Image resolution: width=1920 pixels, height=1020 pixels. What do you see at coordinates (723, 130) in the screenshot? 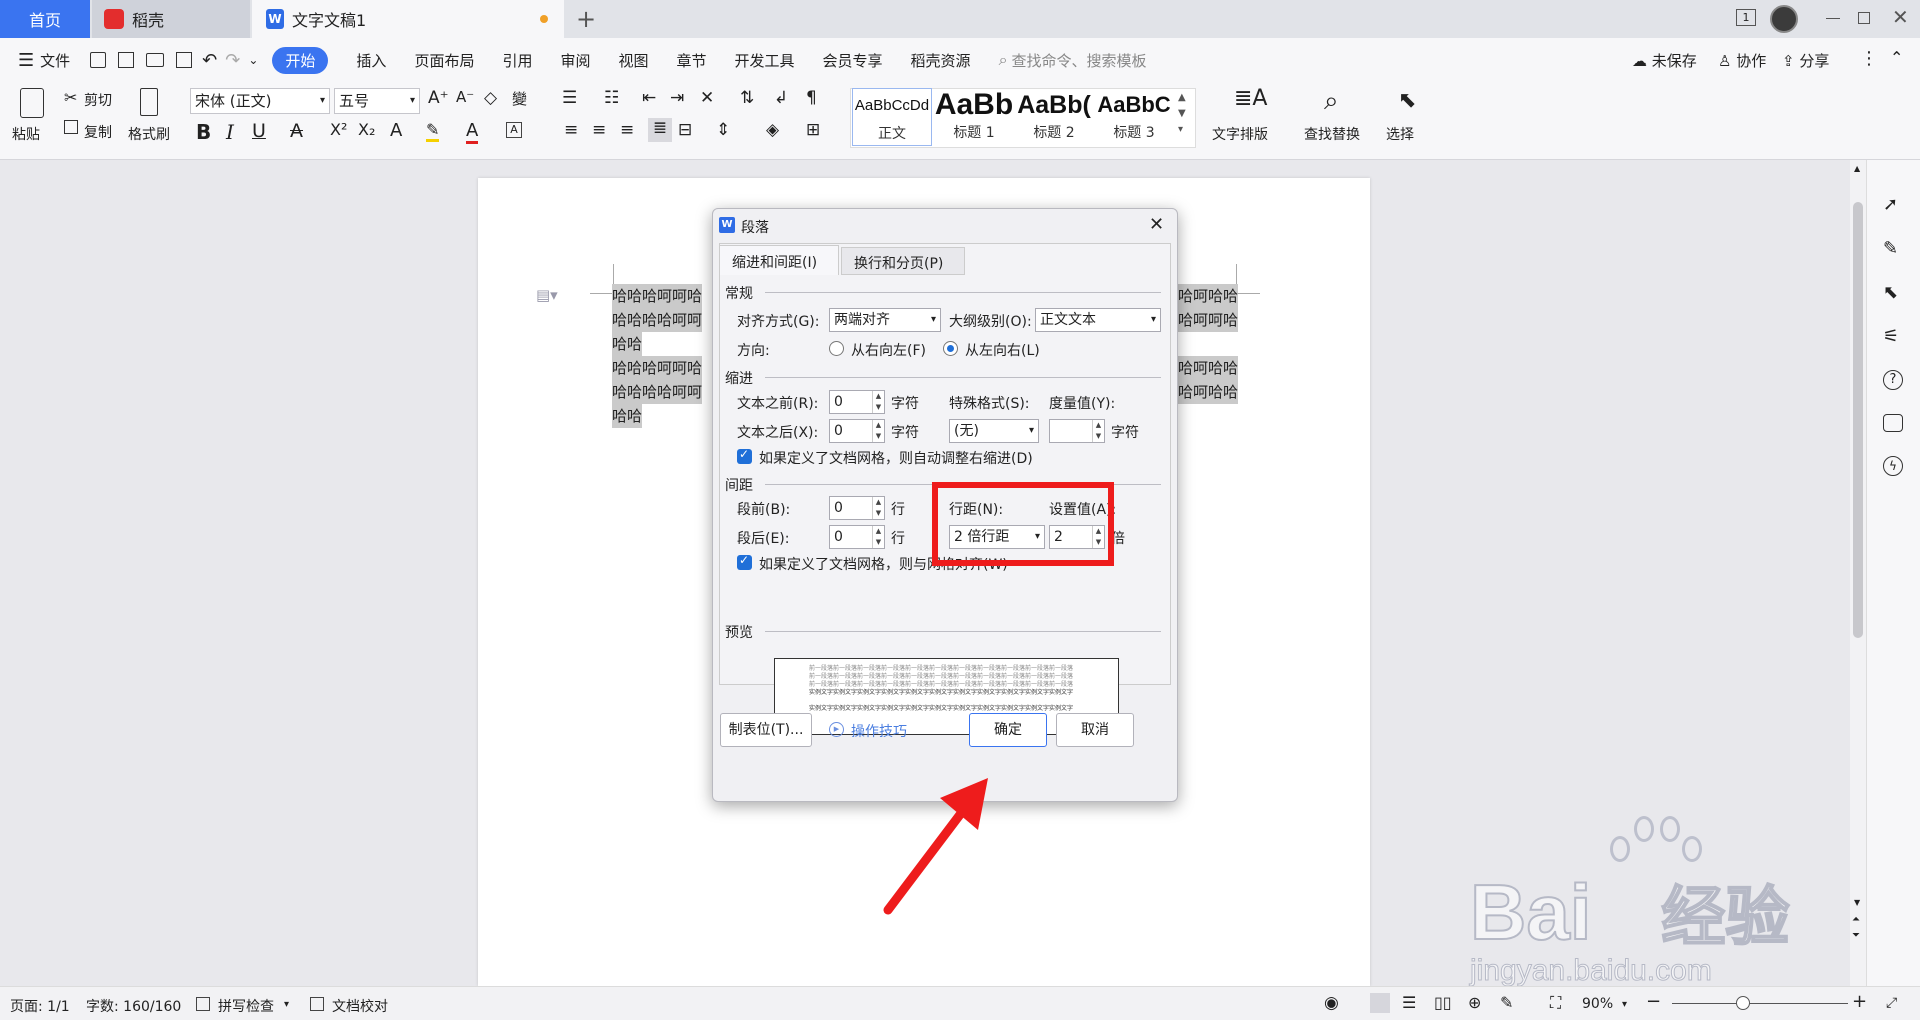
I see `line-spacing-icon: ⇕` at bounding box center [723, 130].